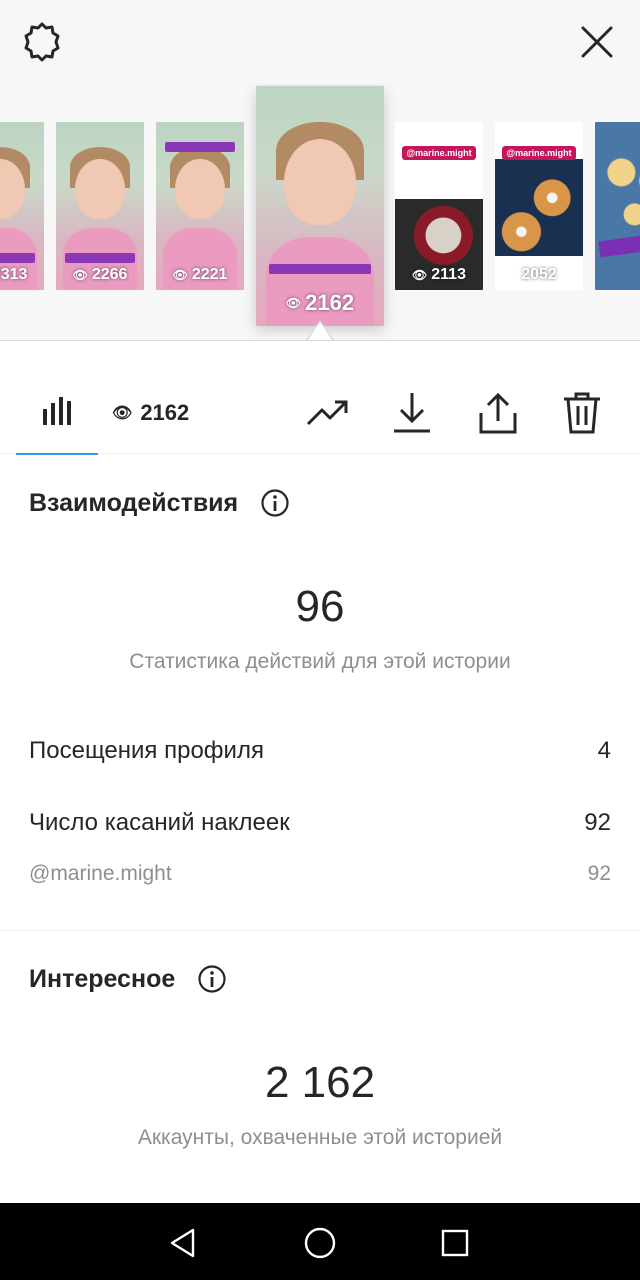 The image size is (640, 1280). Describe the element at coordinates (320, 930) in the screenshot. I see `section-divider` at that location.